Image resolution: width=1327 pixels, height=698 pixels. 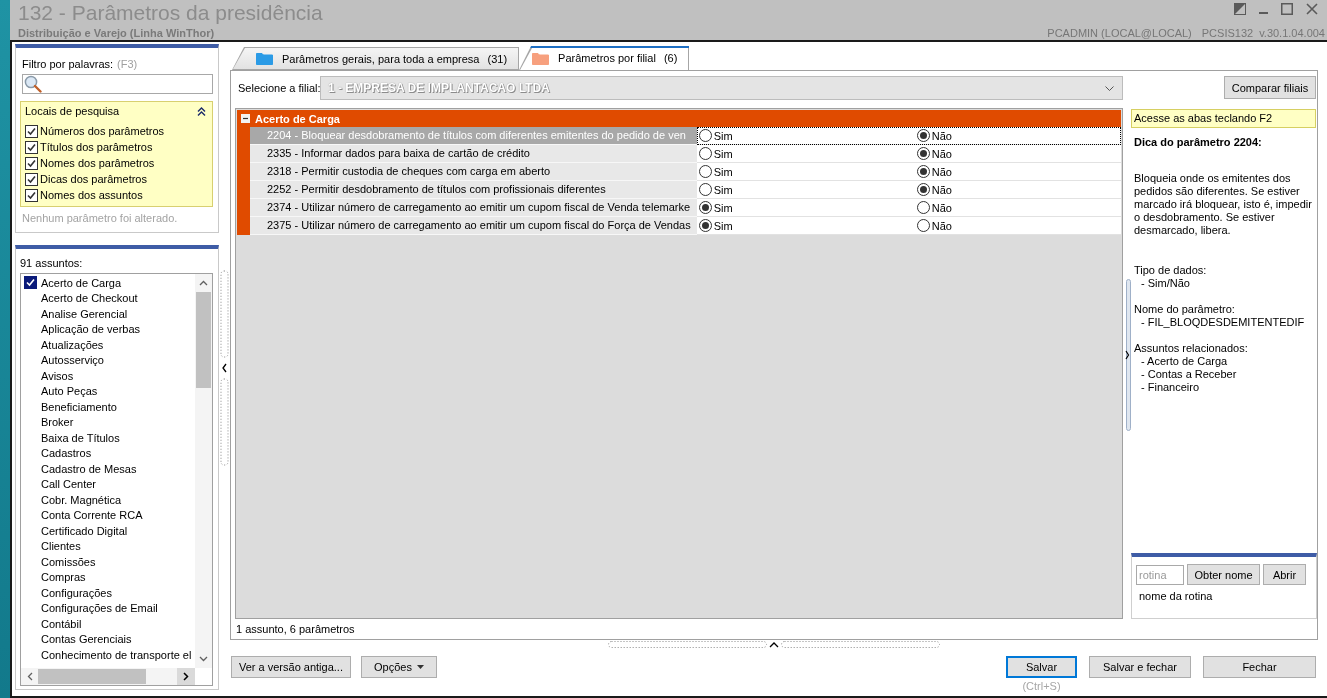 I want to click on button: Salvar e fechar, so click(x=1140, y=667).